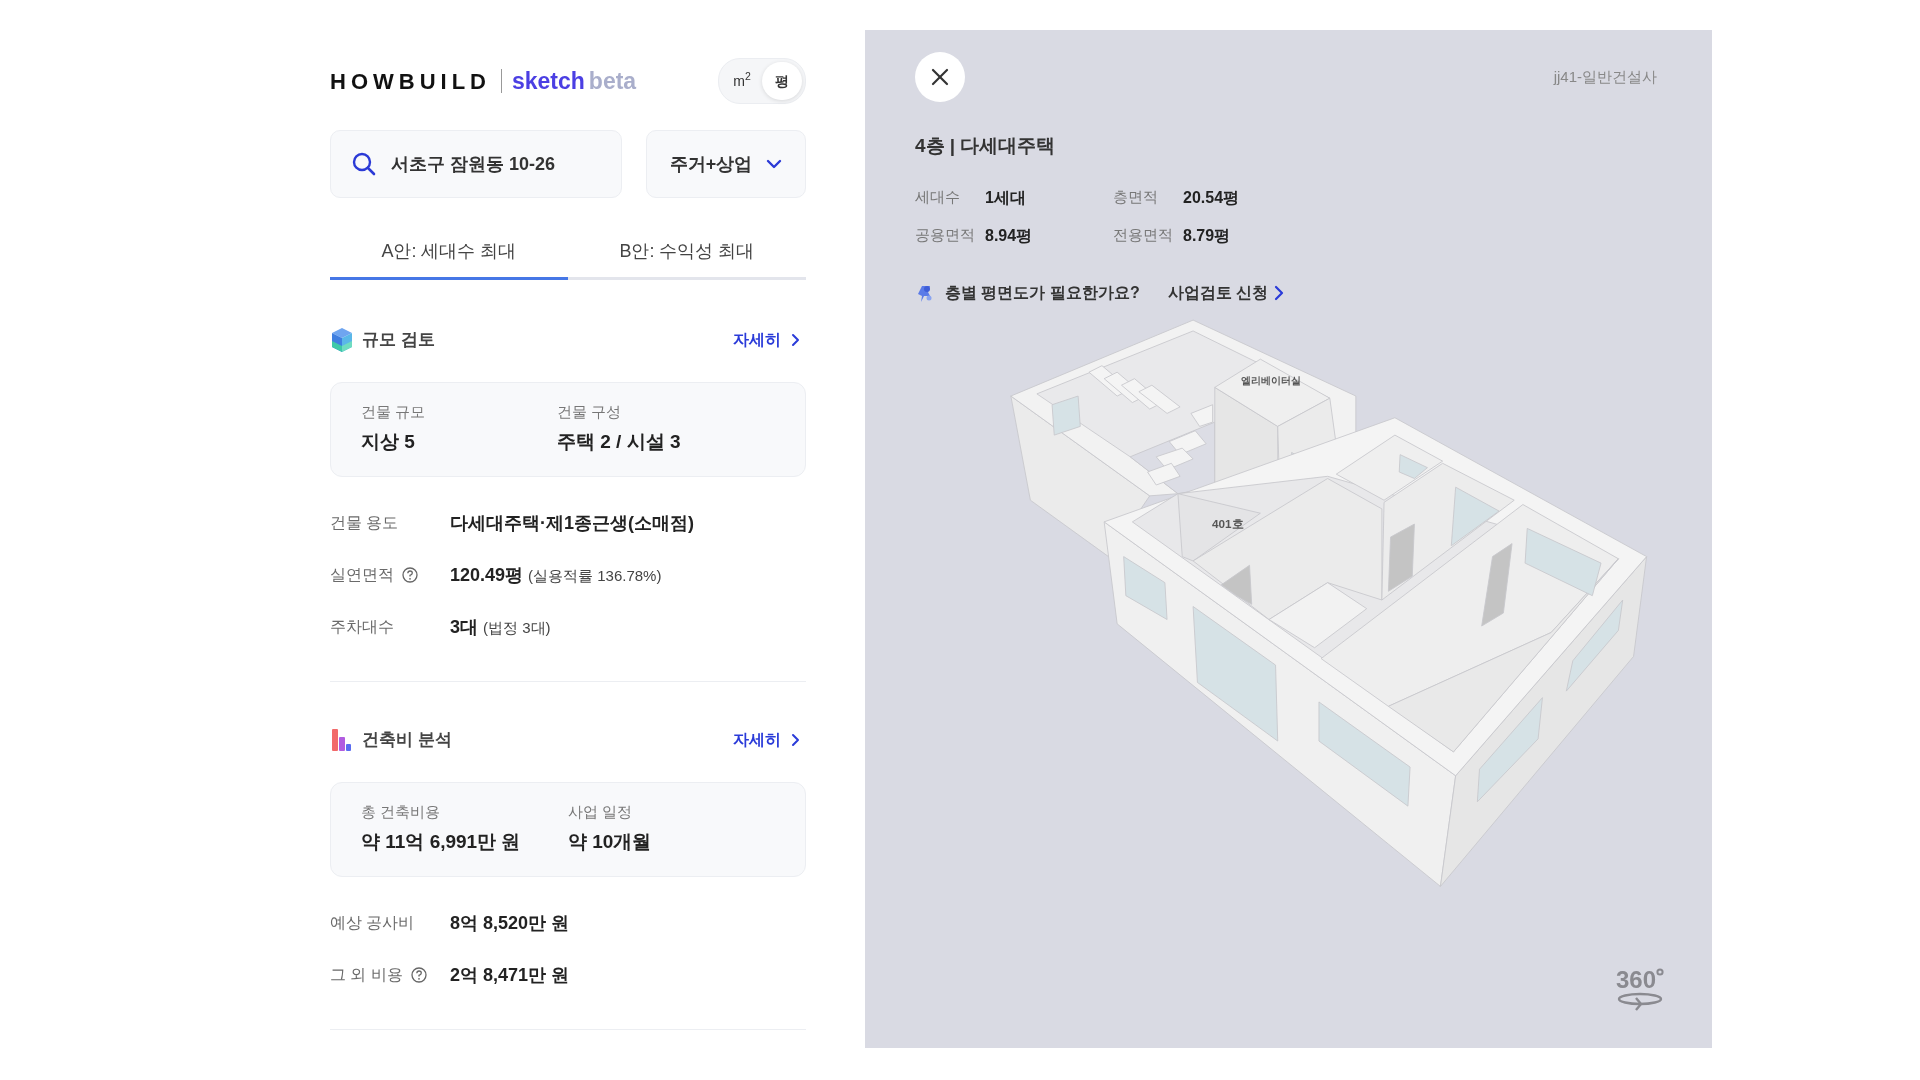  I want to click on beta-label: beta, so click(612, 81).